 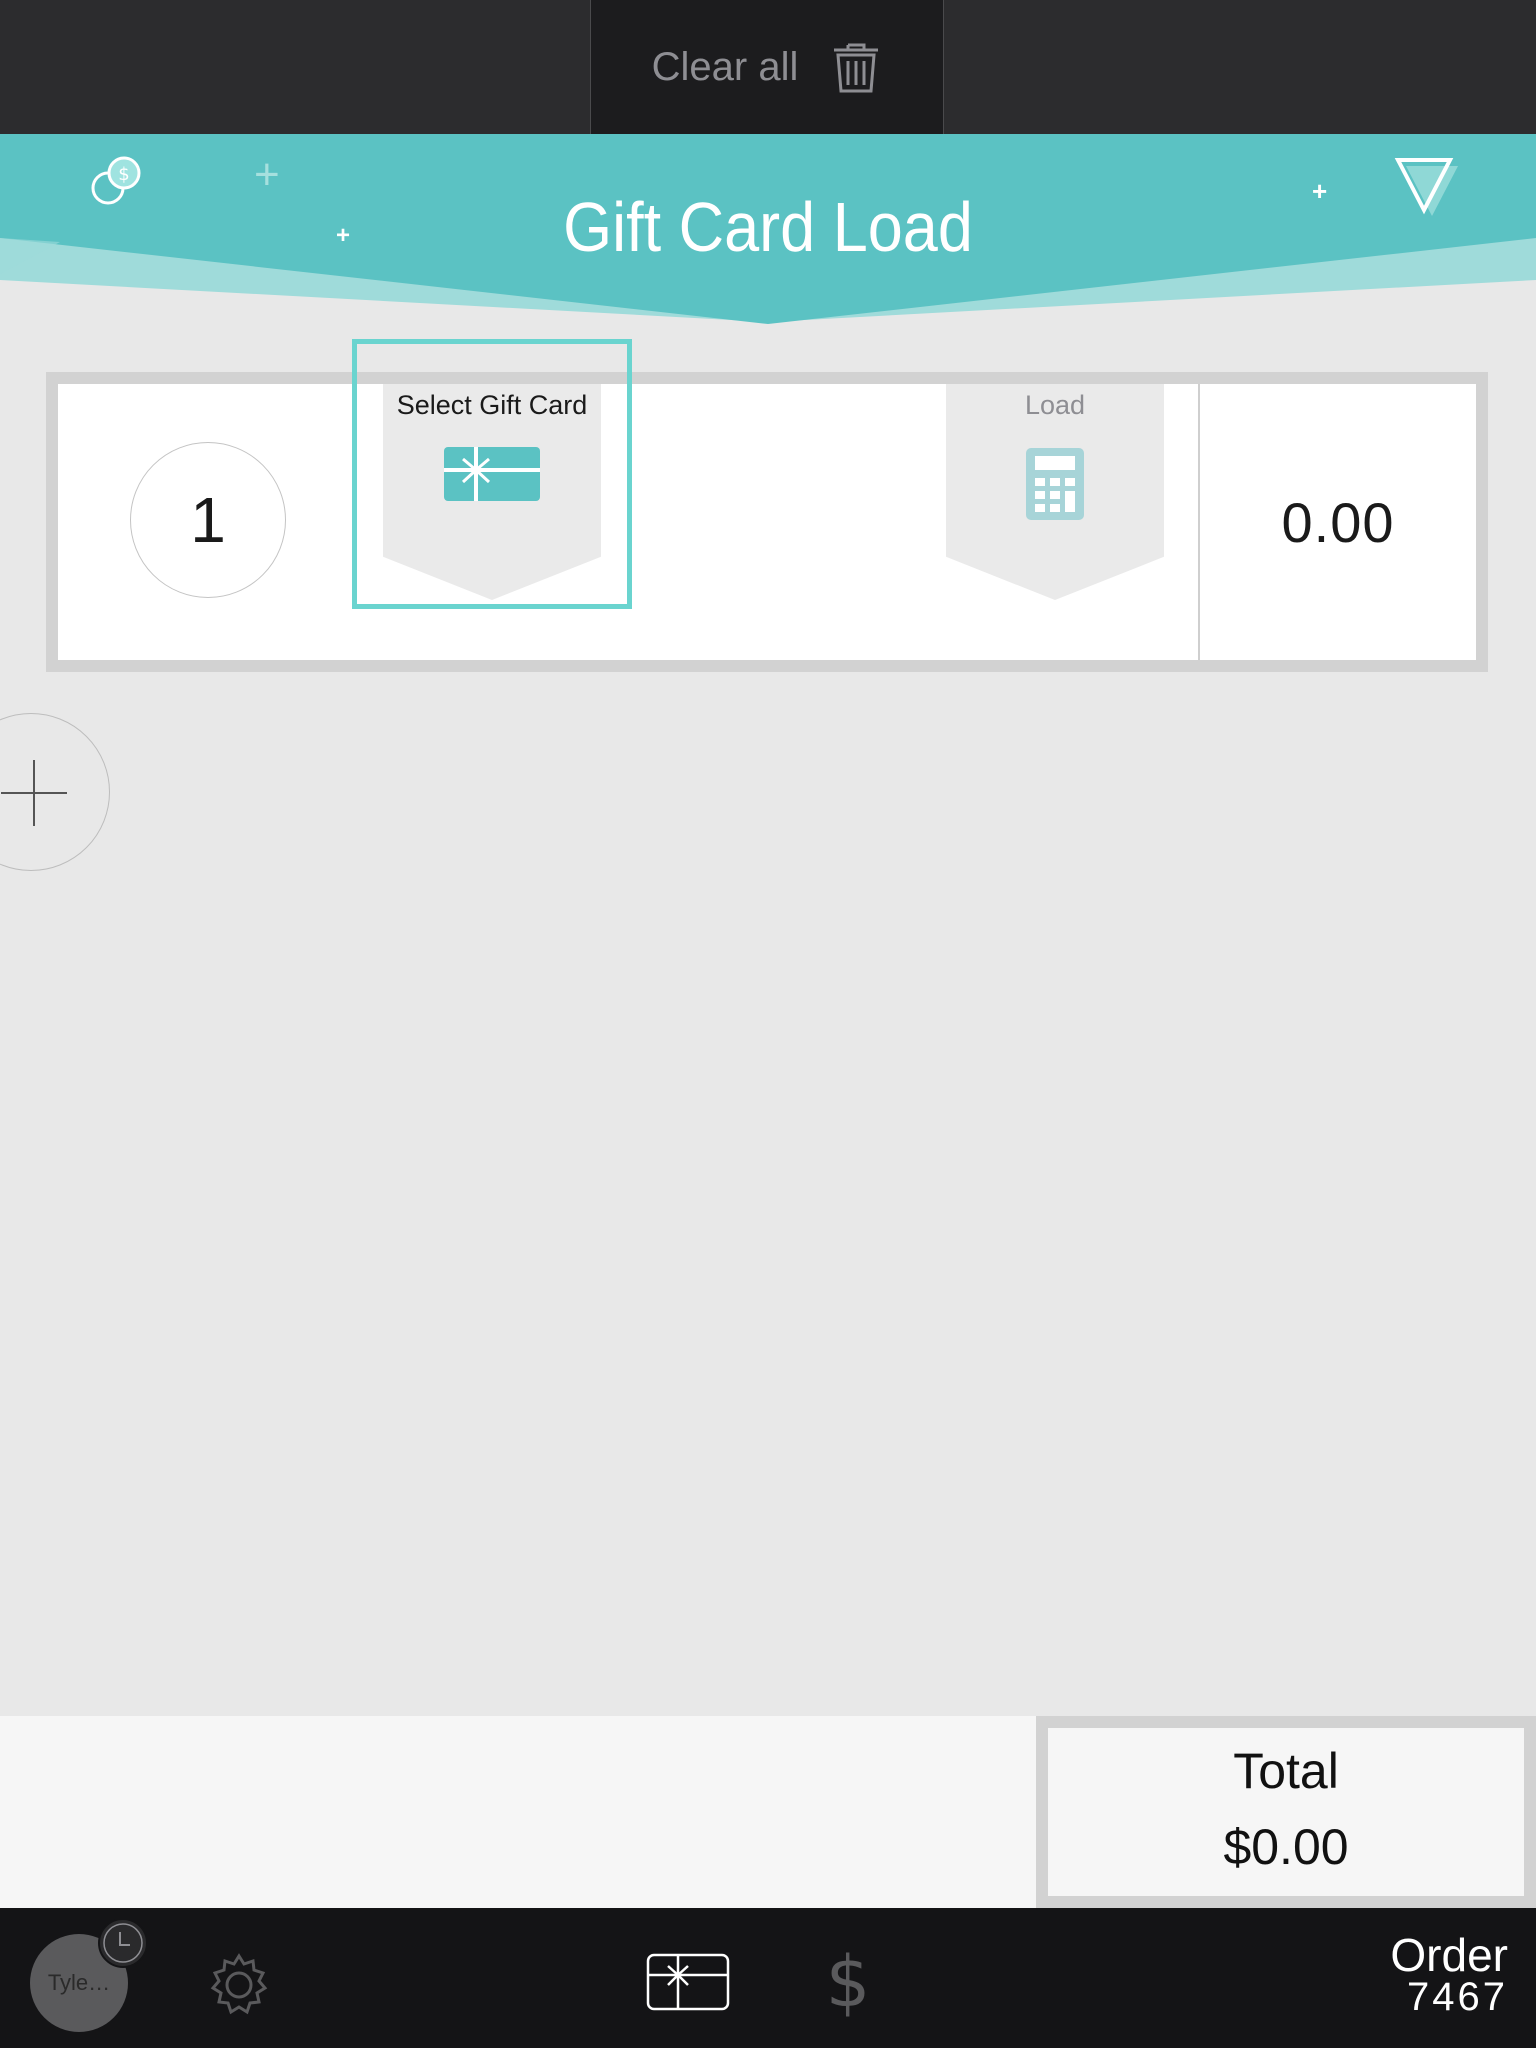 What do you see at coordinates (1055, 484) in the screenshot?
I see `calculator-icon` at bounding box center [1055, 484].